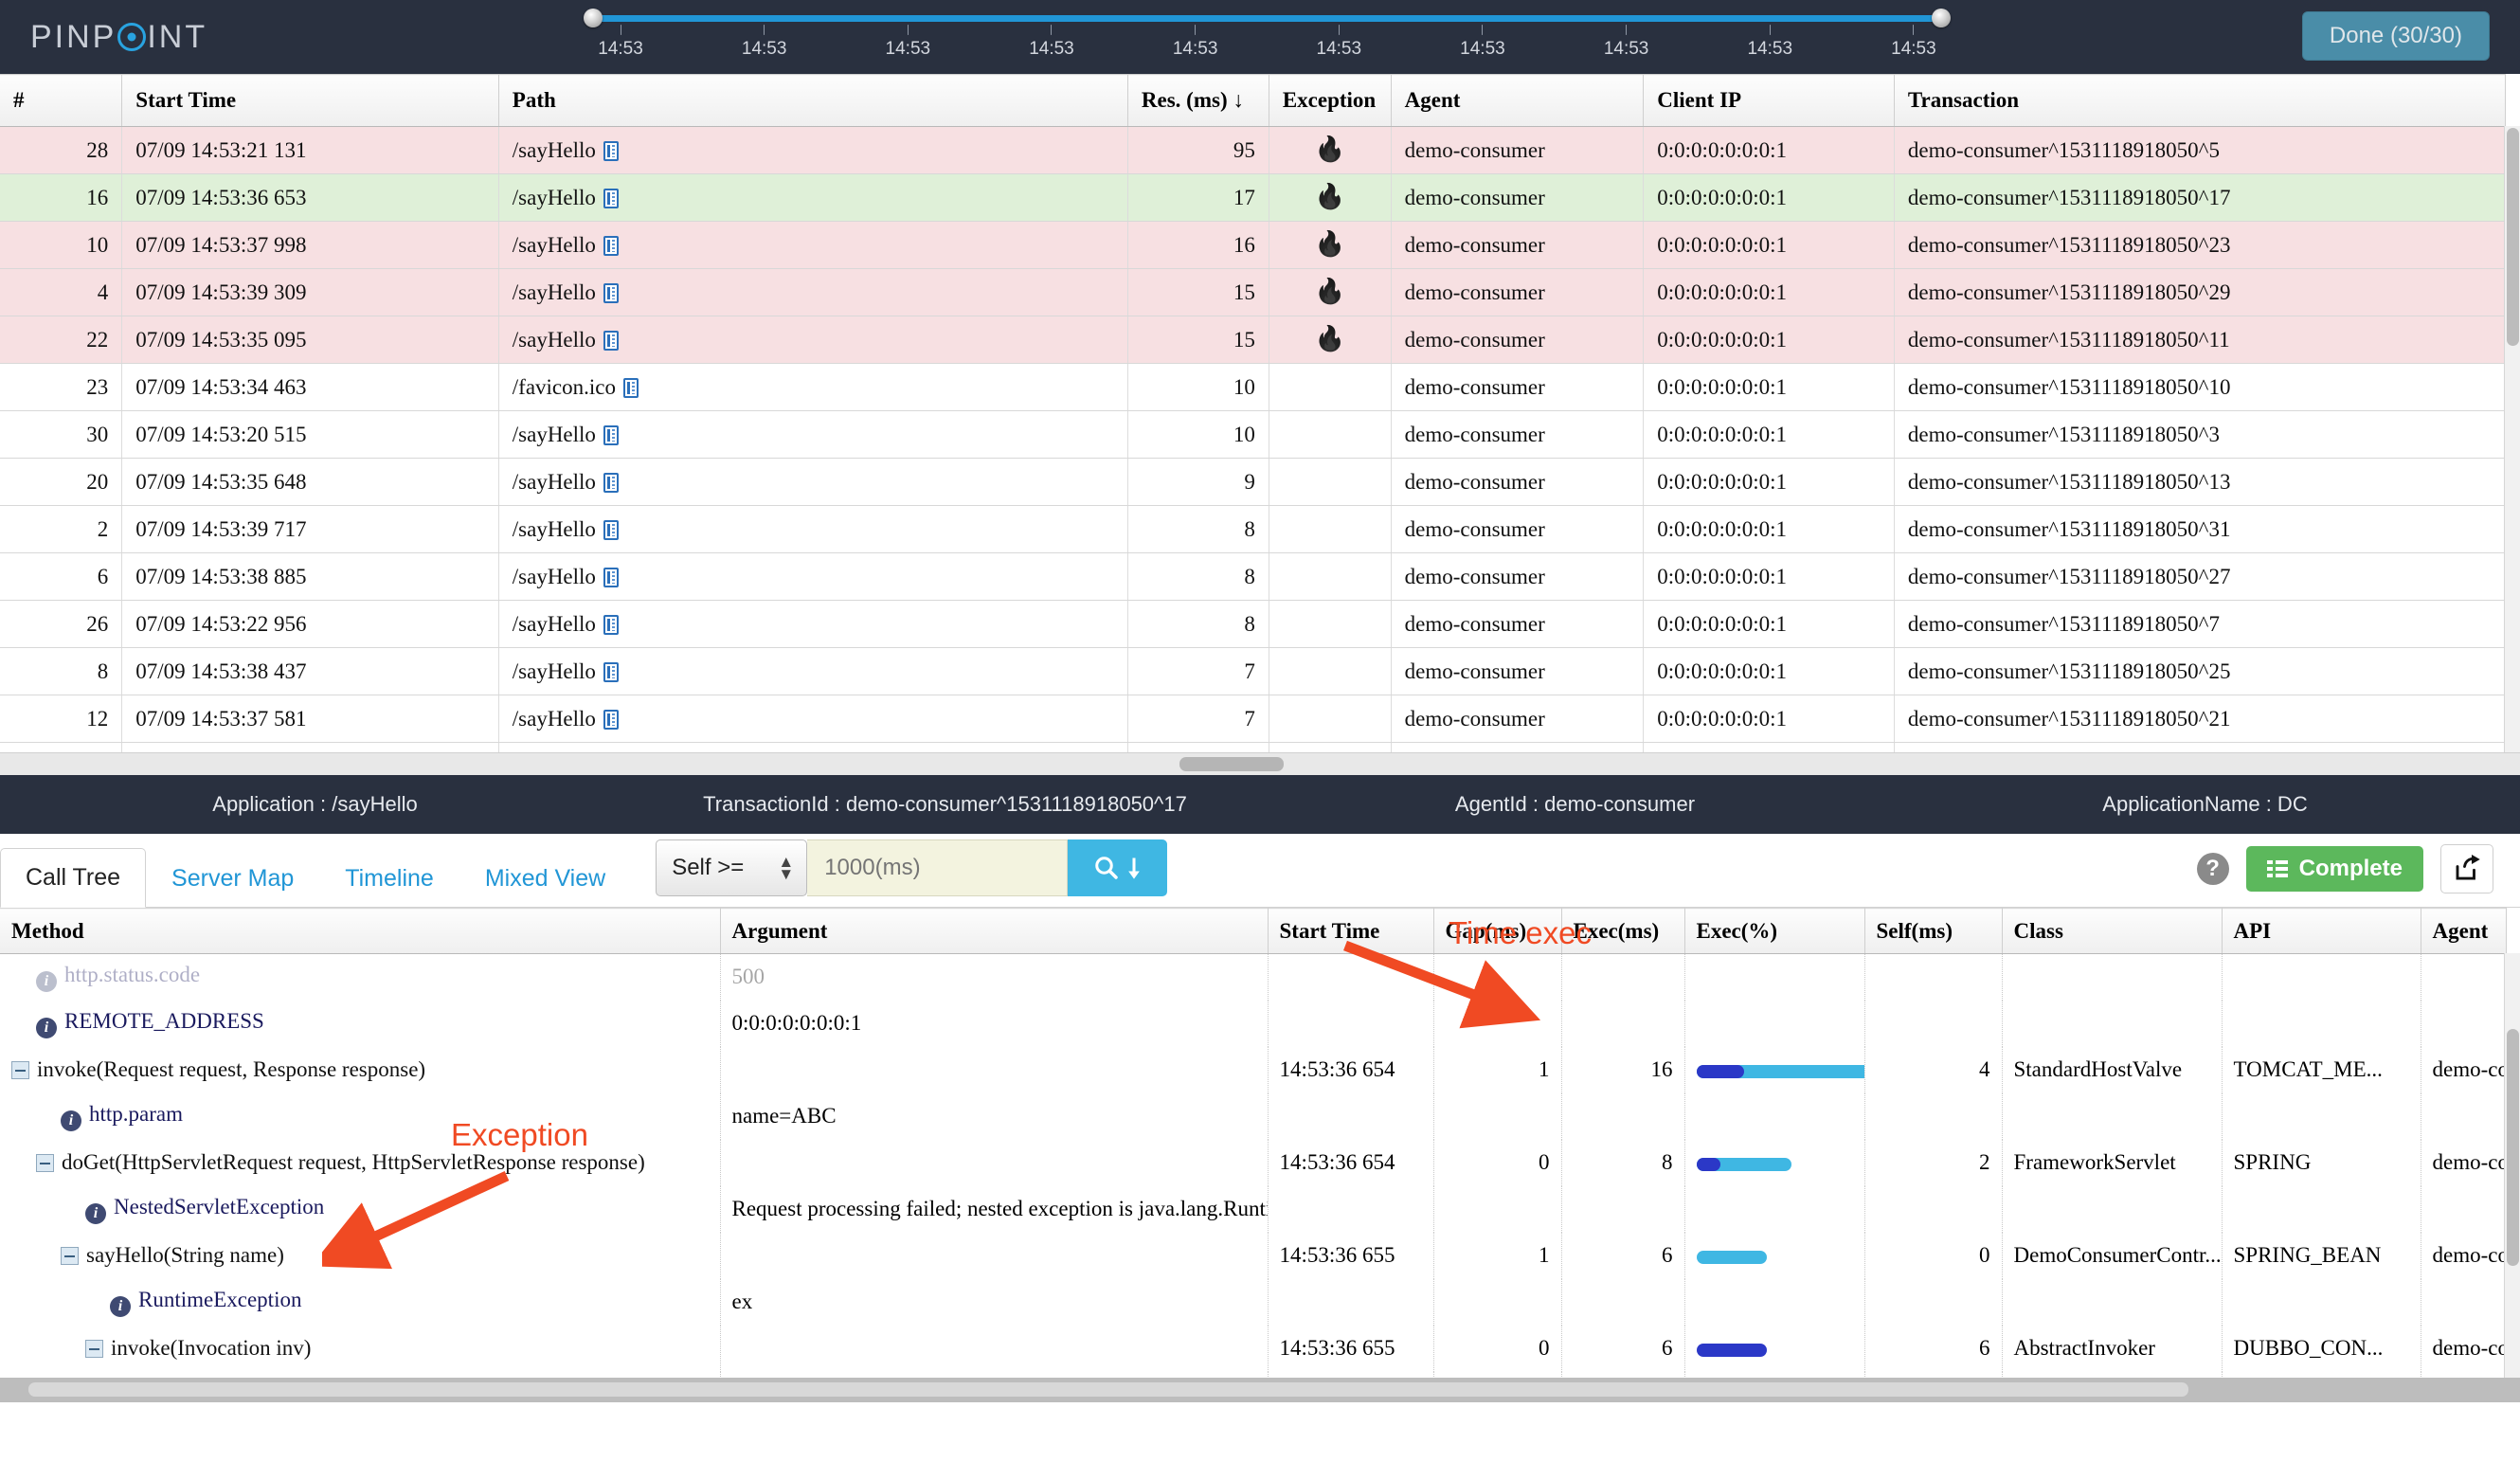 Image resolution: width=2520 pixels, height=1480 pixels. What do you see at coordinates (1330, 100) in the screenshot?
I see `col-header-exception: Exception` at bounding box center [1330, 100].